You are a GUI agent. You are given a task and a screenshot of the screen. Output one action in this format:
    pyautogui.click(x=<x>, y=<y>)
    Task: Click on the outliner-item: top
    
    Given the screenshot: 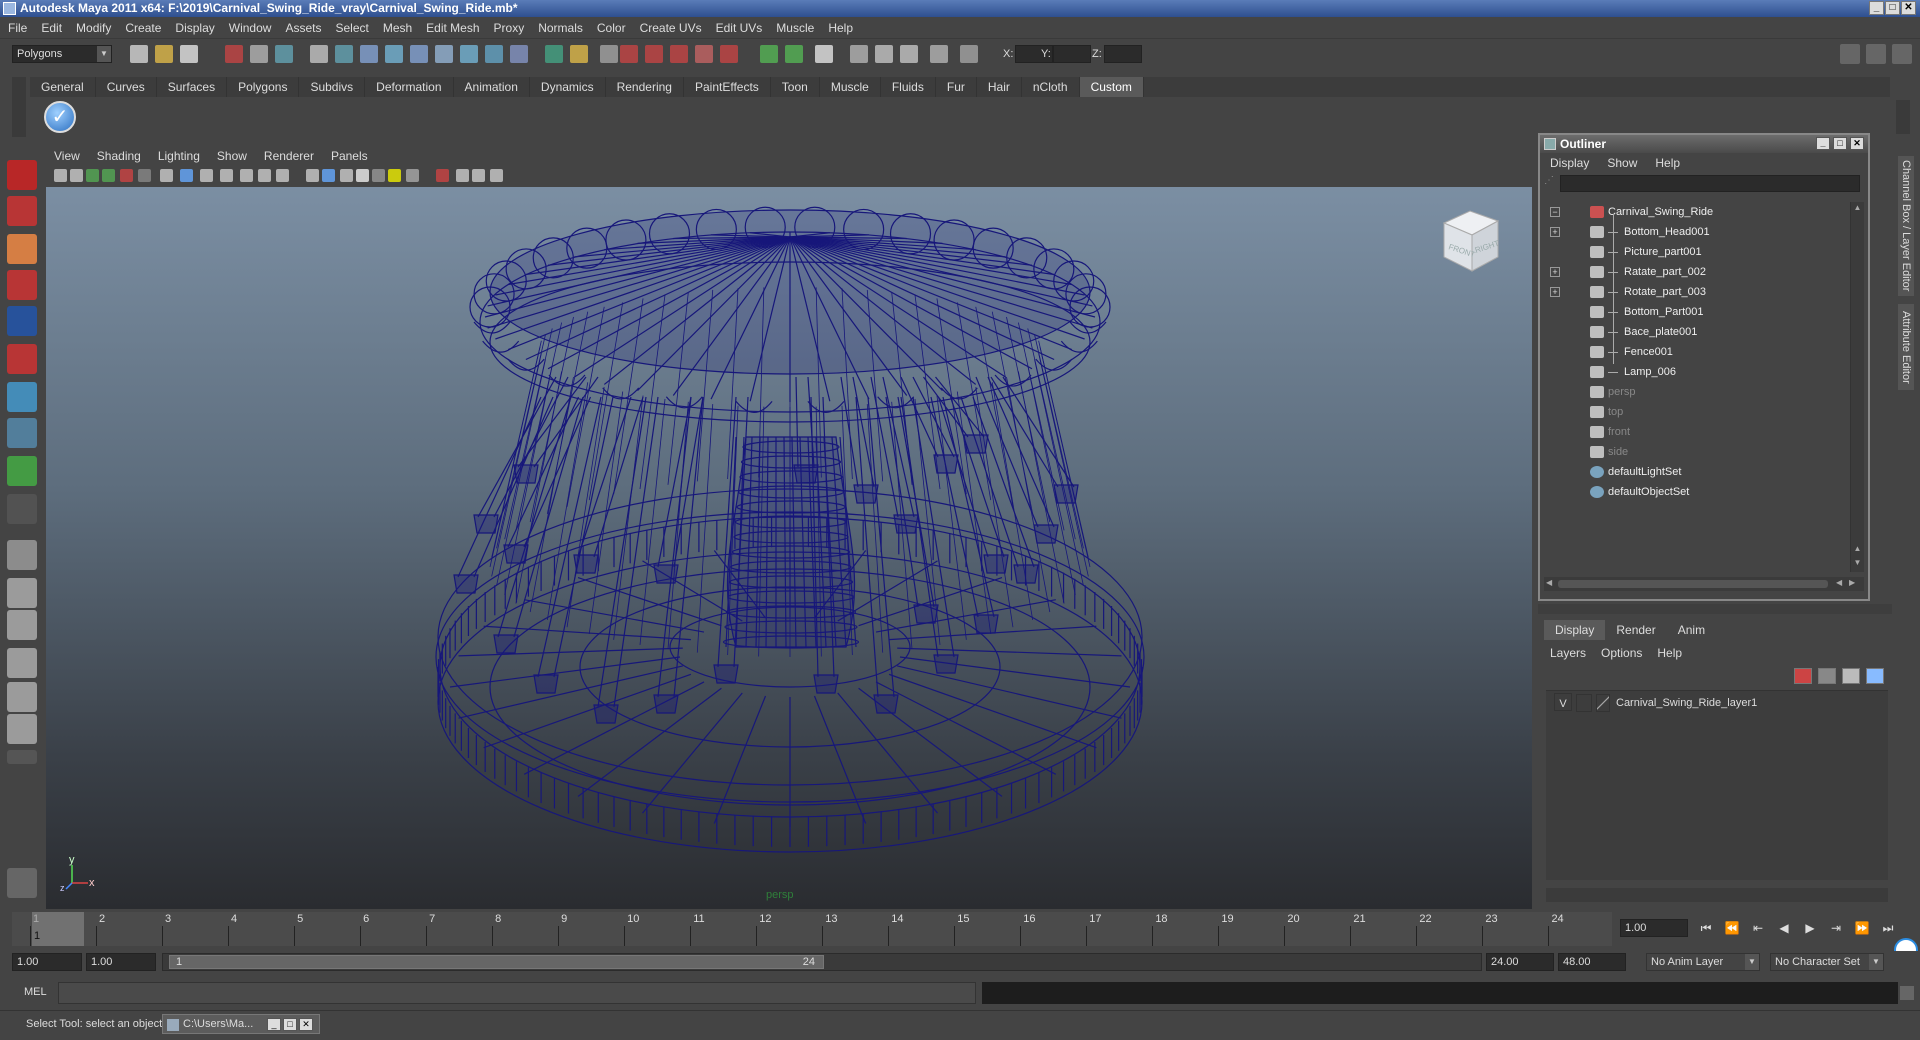 What is the action you would take?
    pyautogui.click(x=1694, y=412)
    